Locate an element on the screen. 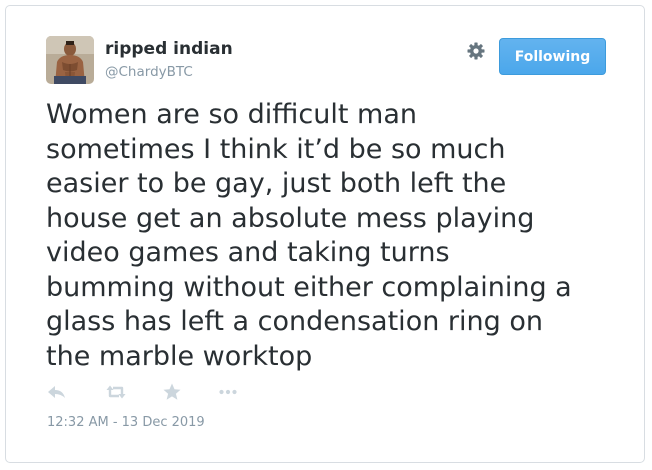 This screenshot has height=470, width=652. following-button: Following is located at coordinates (552, 56).